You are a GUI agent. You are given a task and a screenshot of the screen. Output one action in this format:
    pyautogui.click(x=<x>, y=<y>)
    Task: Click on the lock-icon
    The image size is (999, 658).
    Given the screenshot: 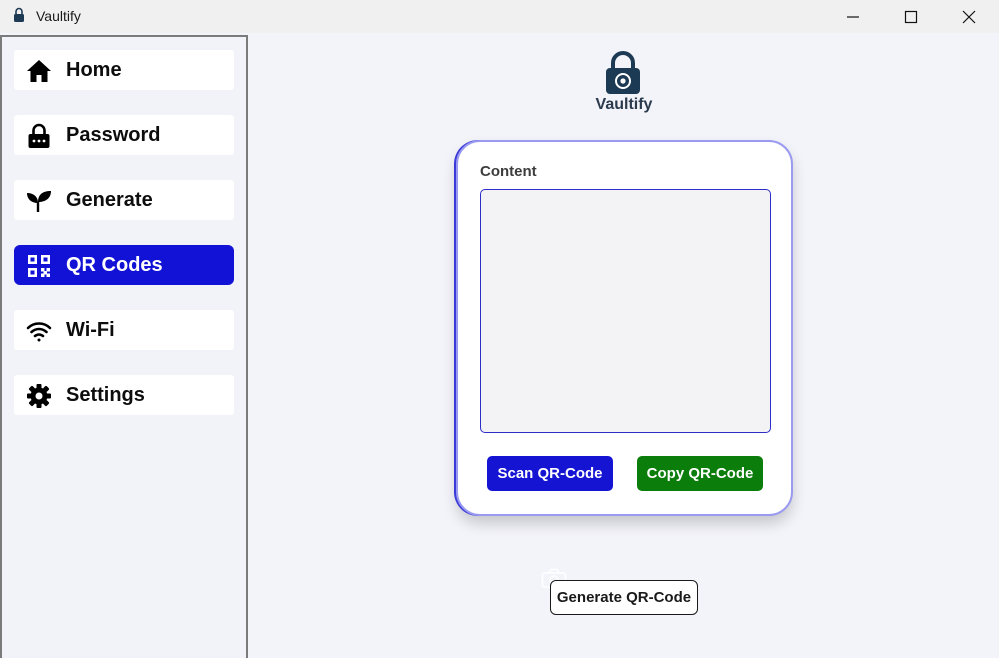 What is the action you would take?
    pyautogui.click(x=39, y=136)
    